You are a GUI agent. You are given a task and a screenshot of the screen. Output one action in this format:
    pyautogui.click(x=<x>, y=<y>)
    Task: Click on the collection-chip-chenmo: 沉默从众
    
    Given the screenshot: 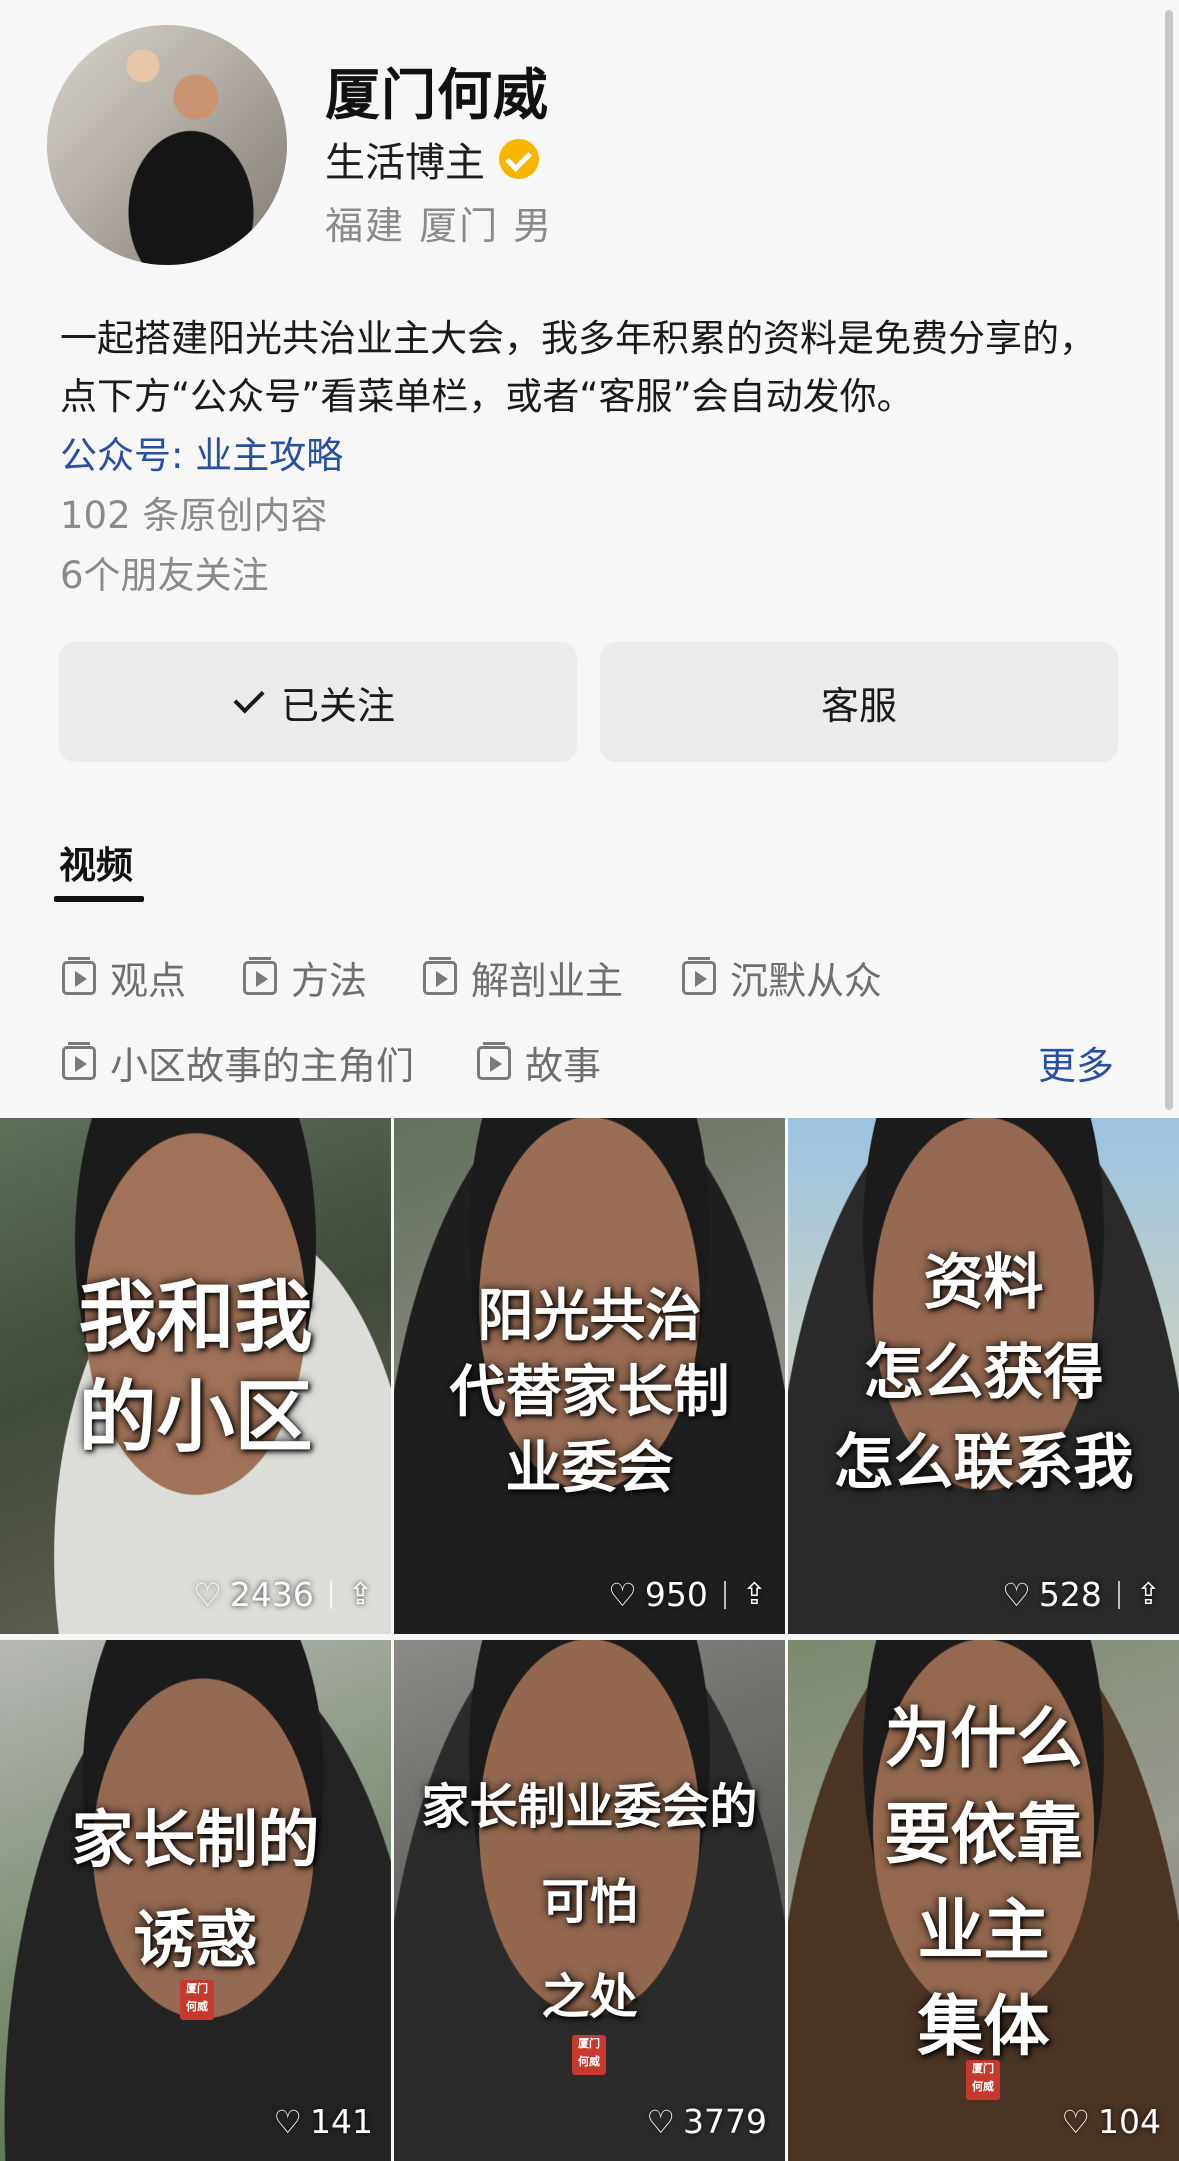 What is the action you would take?
    pyautogui.click(x=782, y=977)
    